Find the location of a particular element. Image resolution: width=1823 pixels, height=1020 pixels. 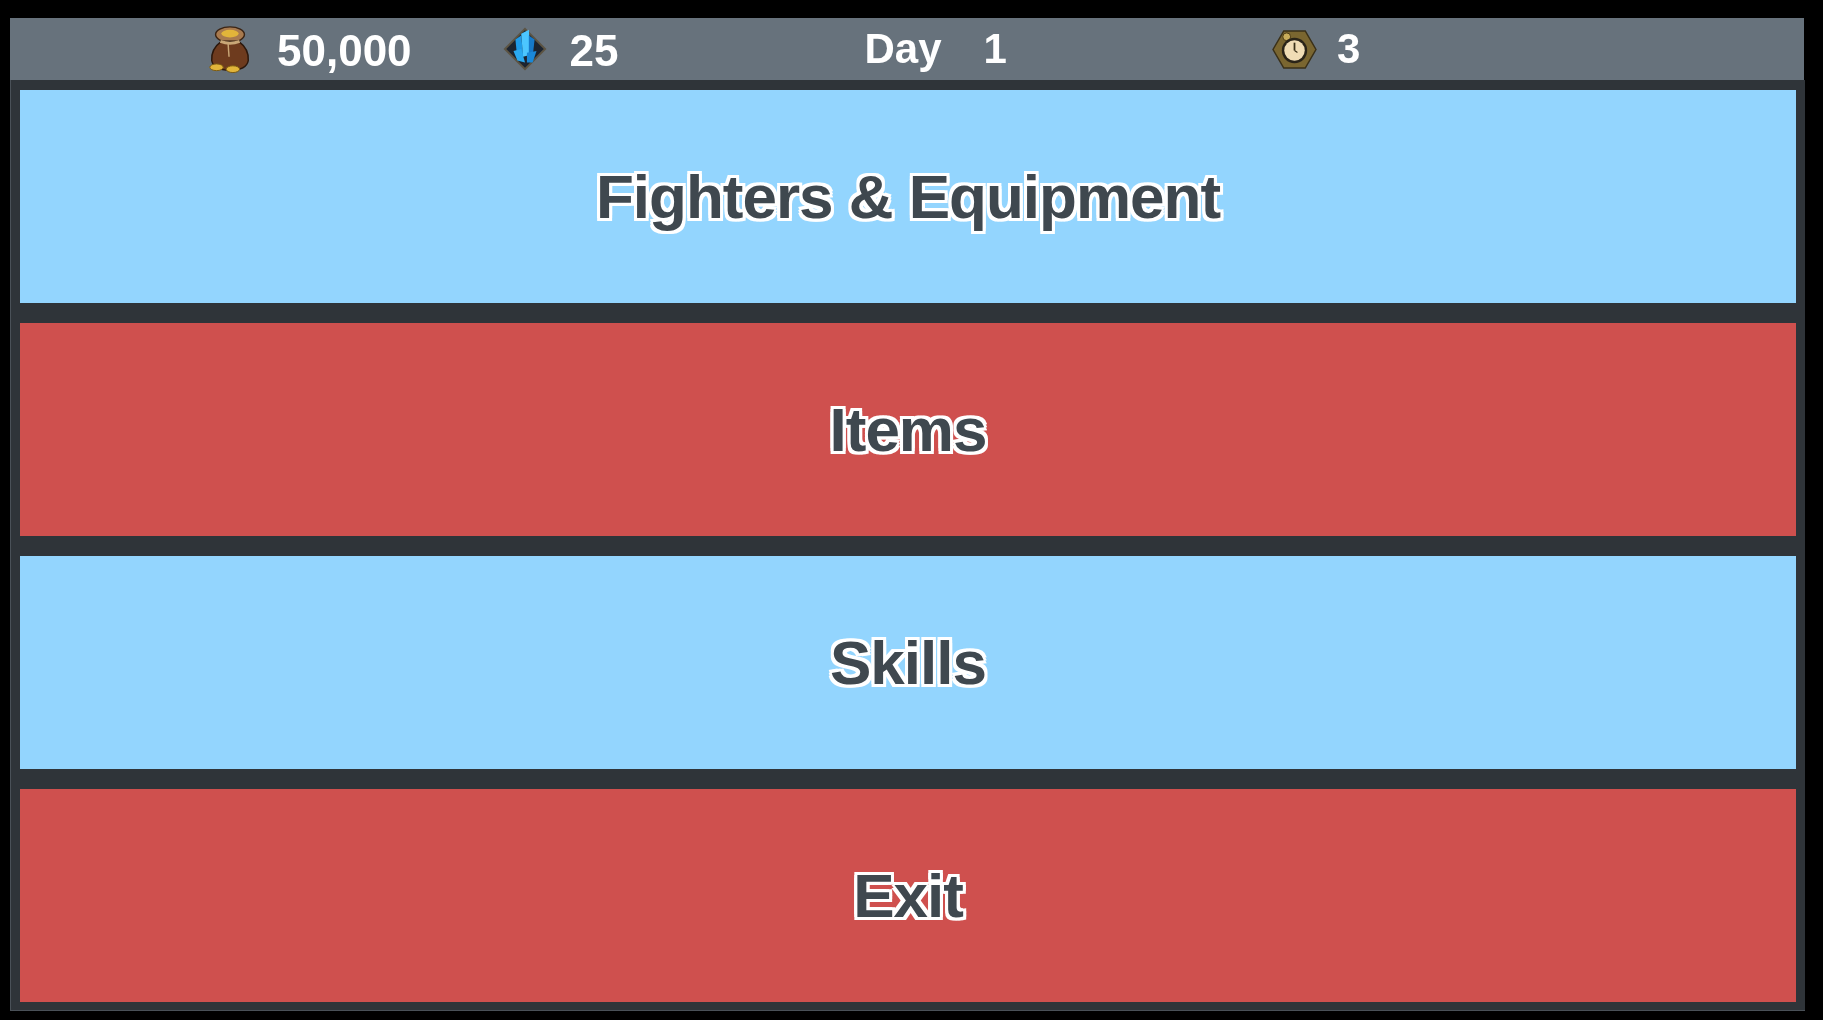

gem-count: 25 is located at coordinates (594, 51).